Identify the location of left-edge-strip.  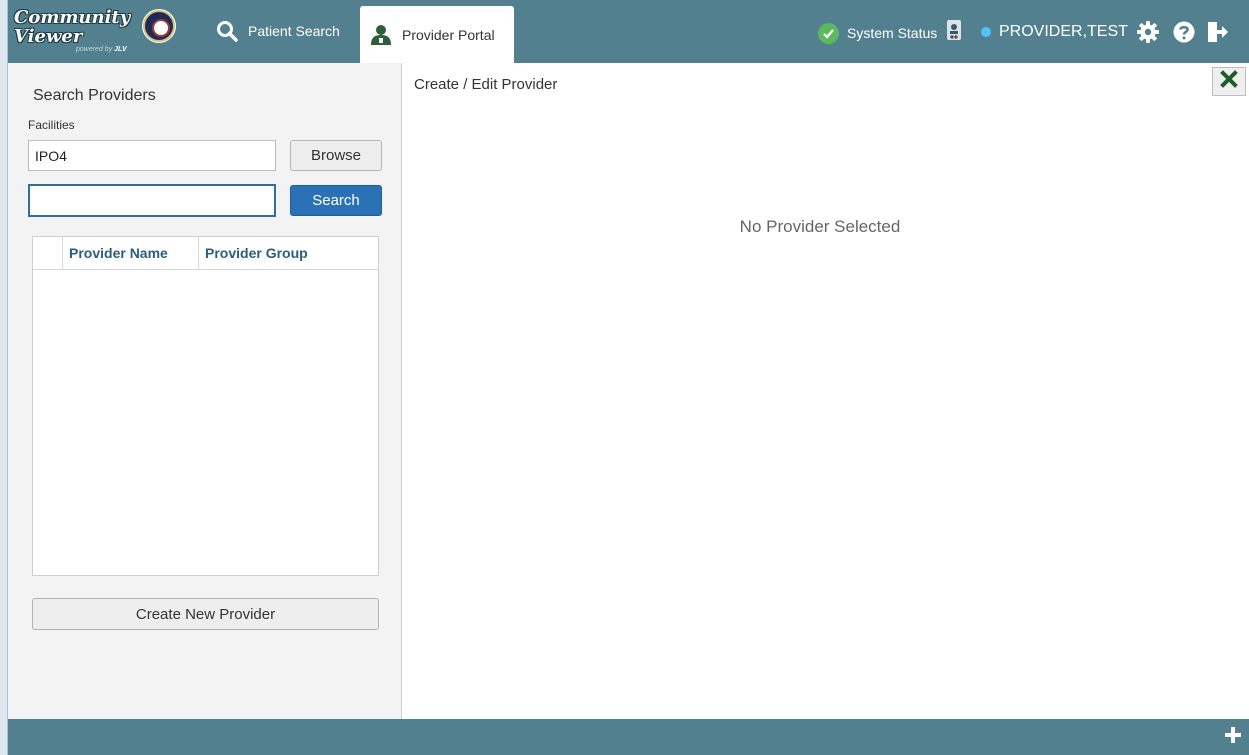
(4, 377).